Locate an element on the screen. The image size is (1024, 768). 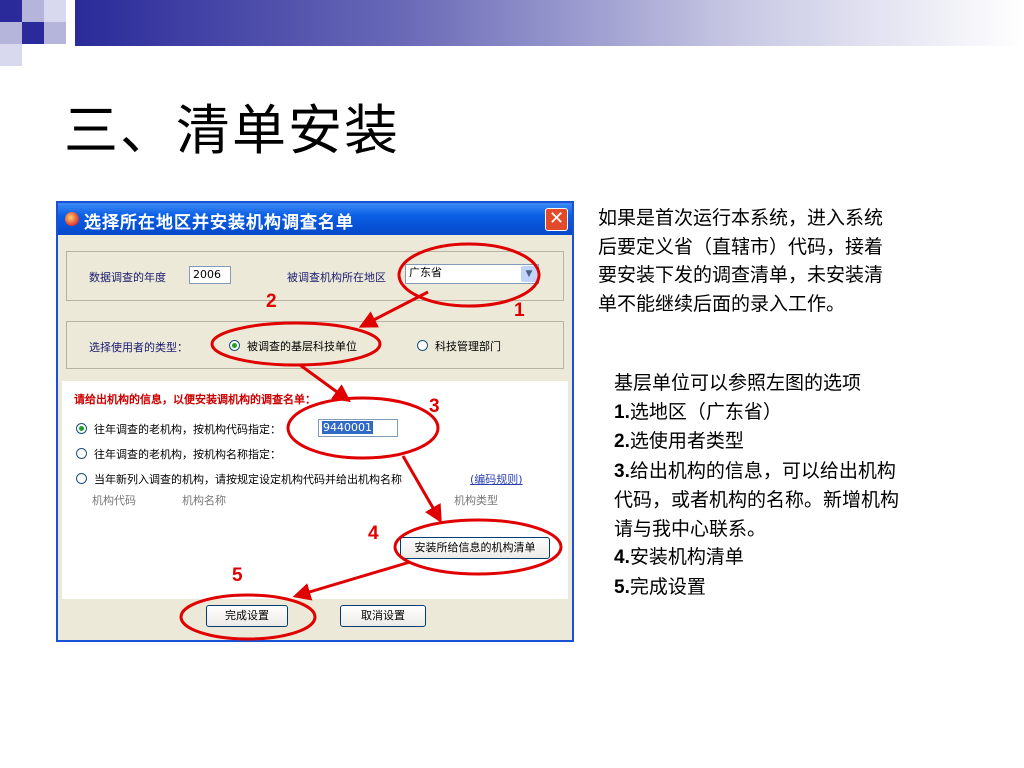
step-1: 1.选地区（广东省） is located at coordinates (814, 413).